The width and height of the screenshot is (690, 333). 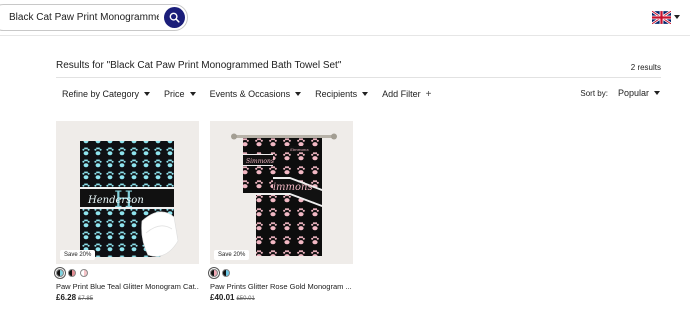 I want to click on results-prefix: Results for, so click(x=81, y=65).